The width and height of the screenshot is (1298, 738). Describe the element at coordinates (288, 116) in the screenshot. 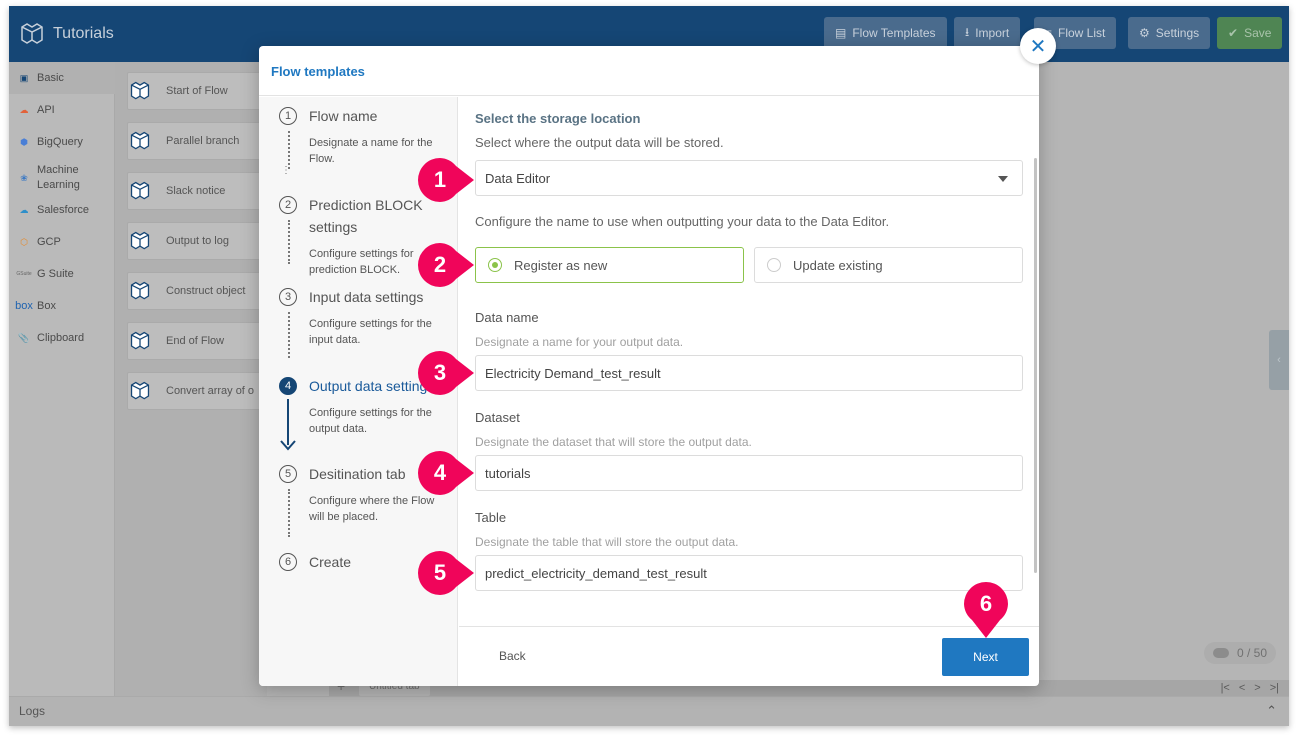

I see `step-number: 1` at that location.